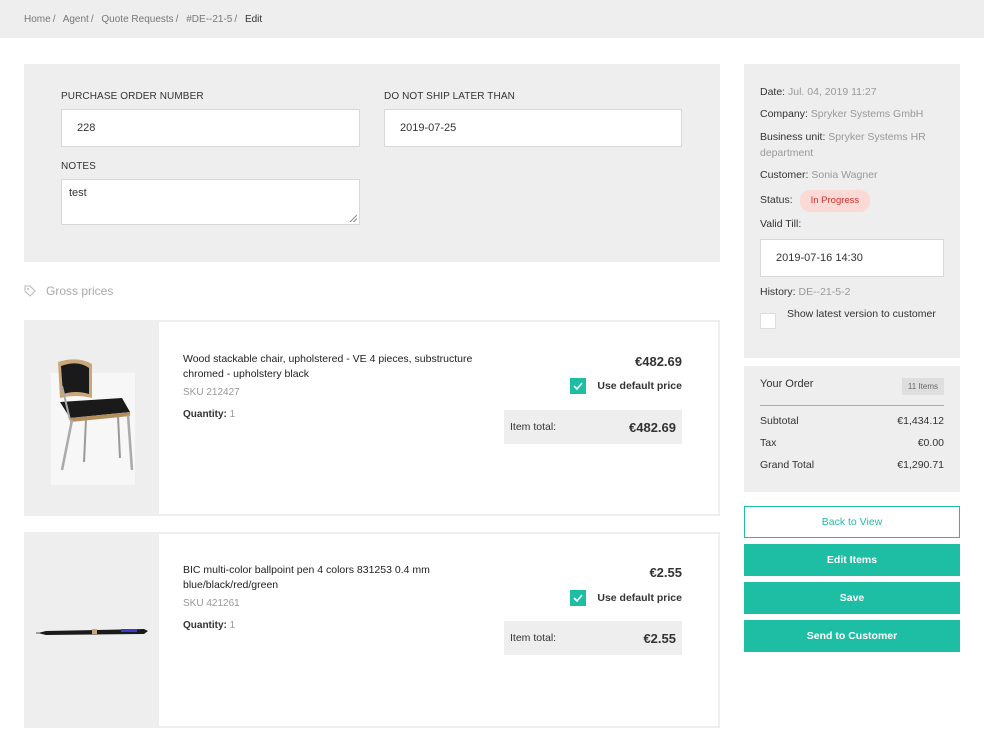  I want to click on grand-total-value: €1,290.71, so click(920, 465).